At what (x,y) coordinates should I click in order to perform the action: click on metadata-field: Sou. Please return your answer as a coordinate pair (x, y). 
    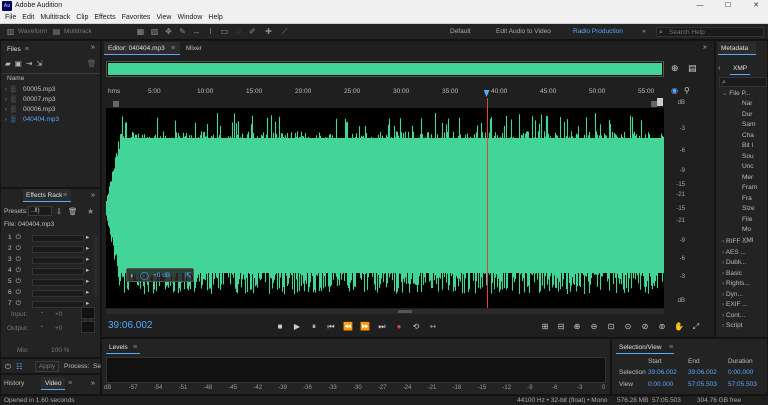
    Looking at the image, I should click on (755, 157).